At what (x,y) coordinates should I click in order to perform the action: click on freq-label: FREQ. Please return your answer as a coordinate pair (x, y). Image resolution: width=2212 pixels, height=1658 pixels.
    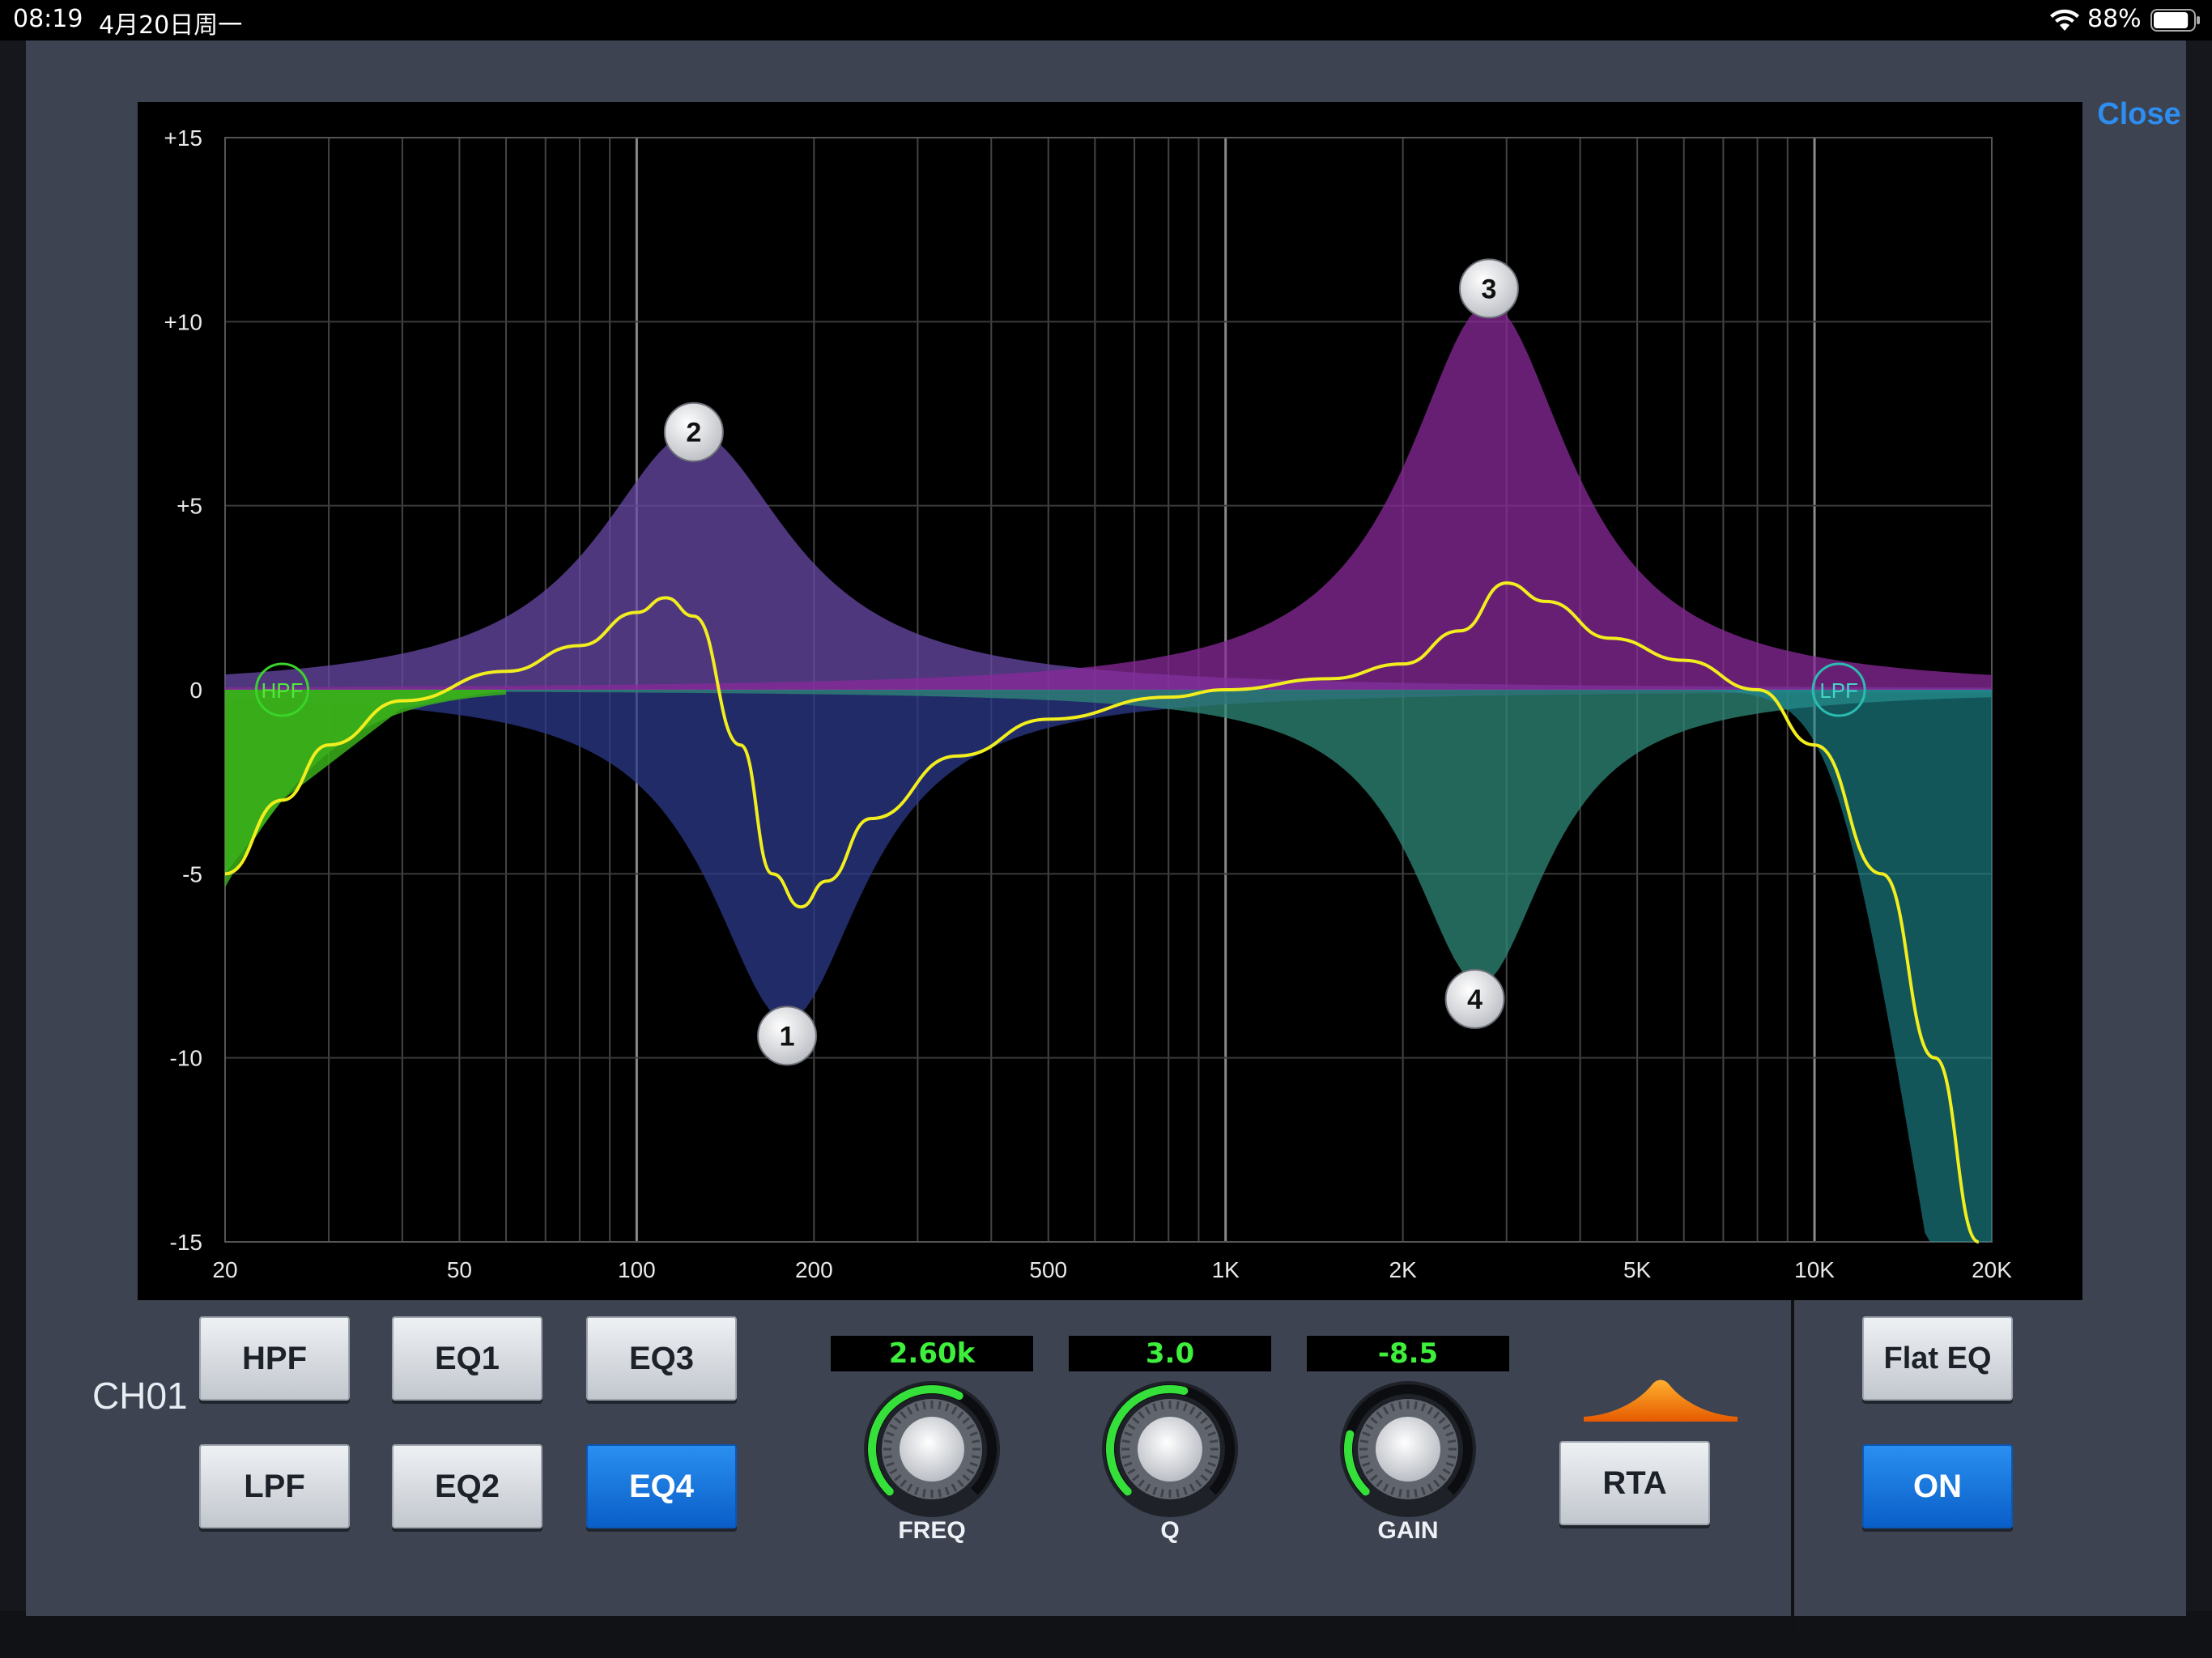
    Looking at the image, I should click on (932, 1530).